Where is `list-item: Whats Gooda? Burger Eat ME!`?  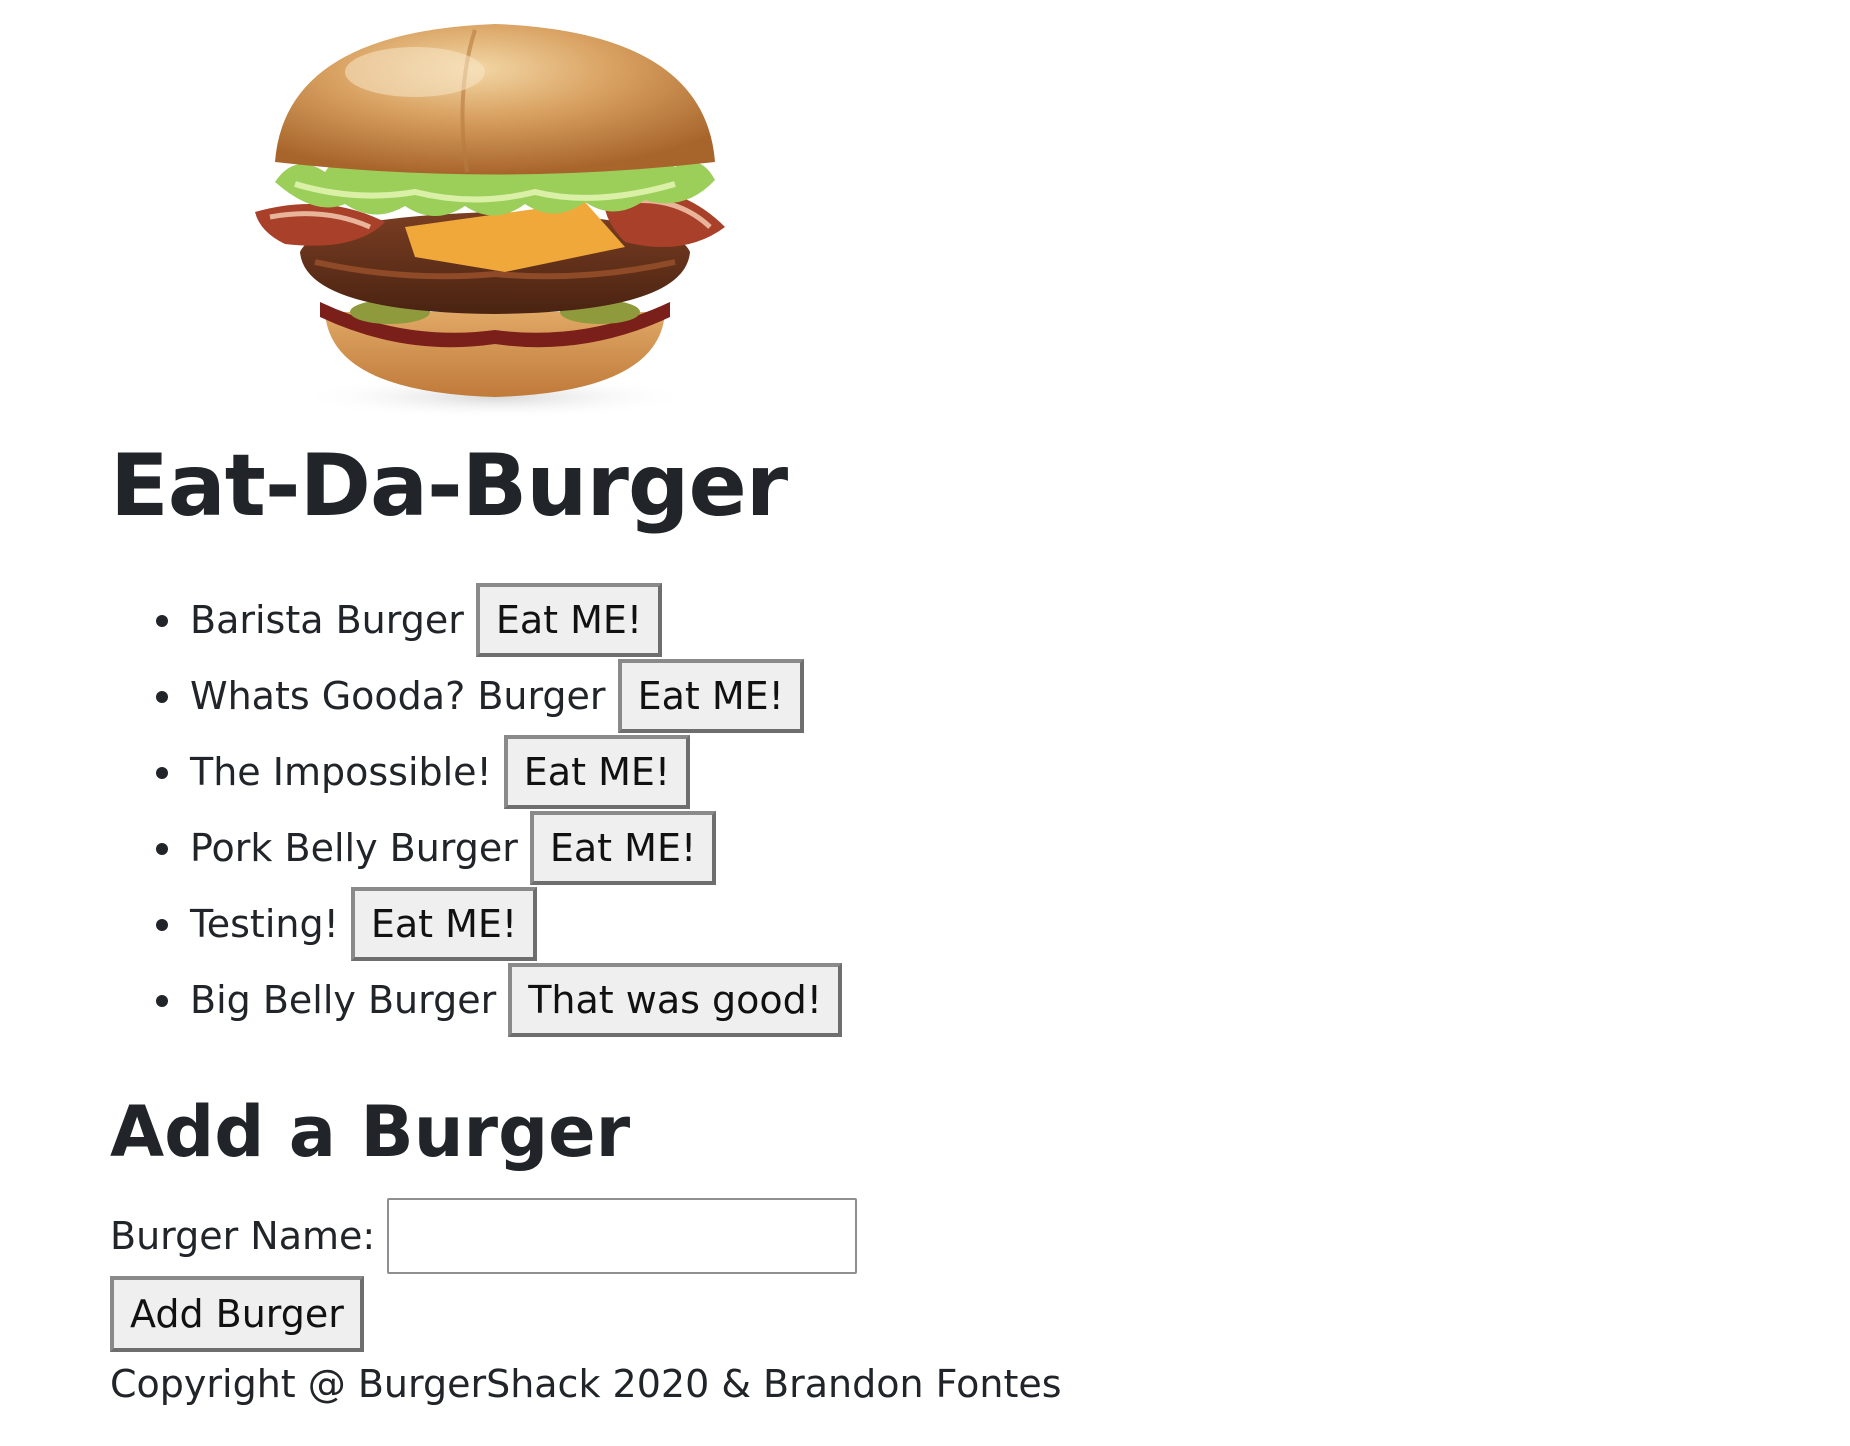 list-item: Whats Gooda? Burger Eat ME! is located at coordinates (499, 696).